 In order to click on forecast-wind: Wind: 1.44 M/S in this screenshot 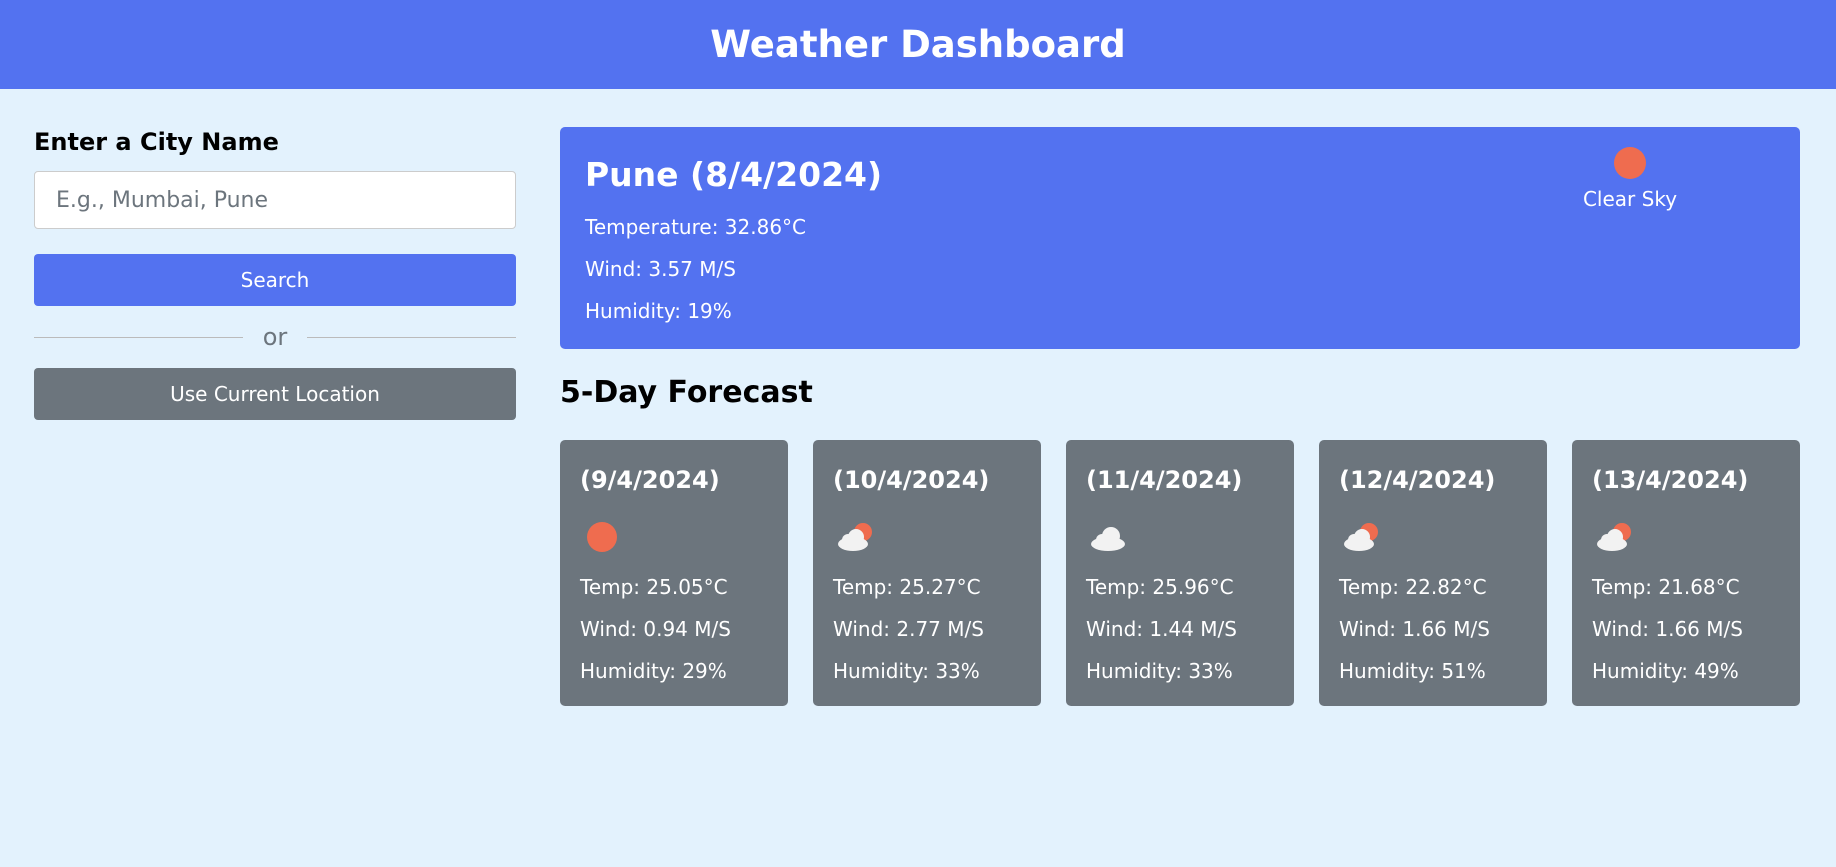, I will do `click(1161, 629)`.